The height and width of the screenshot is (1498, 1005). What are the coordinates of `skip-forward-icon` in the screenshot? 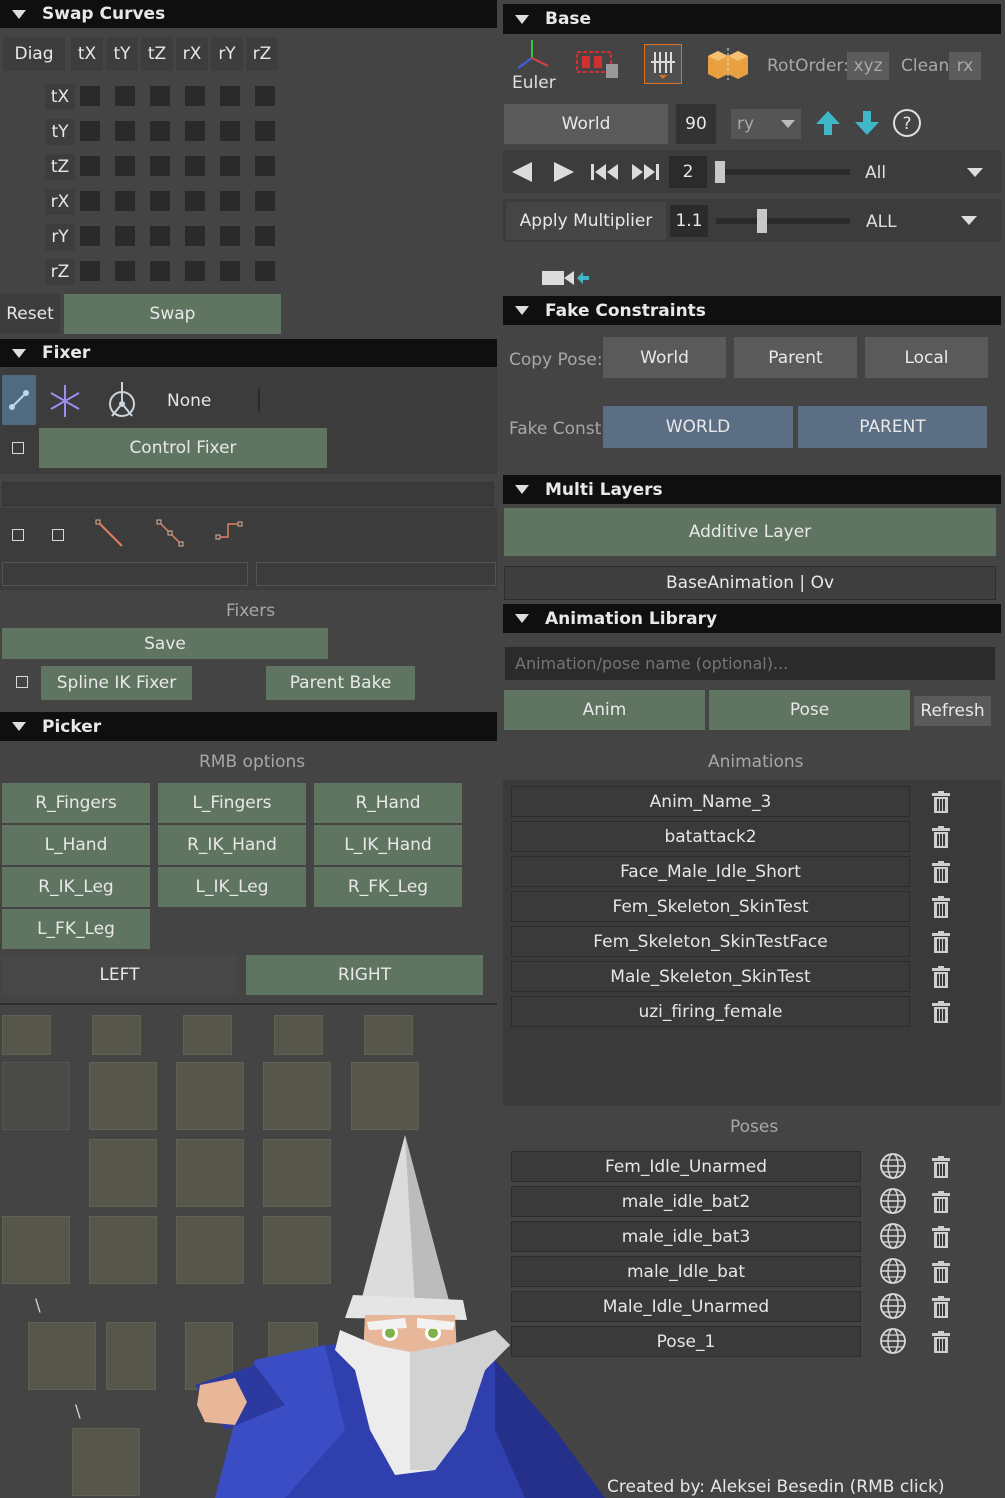 It's located at (645, 172).